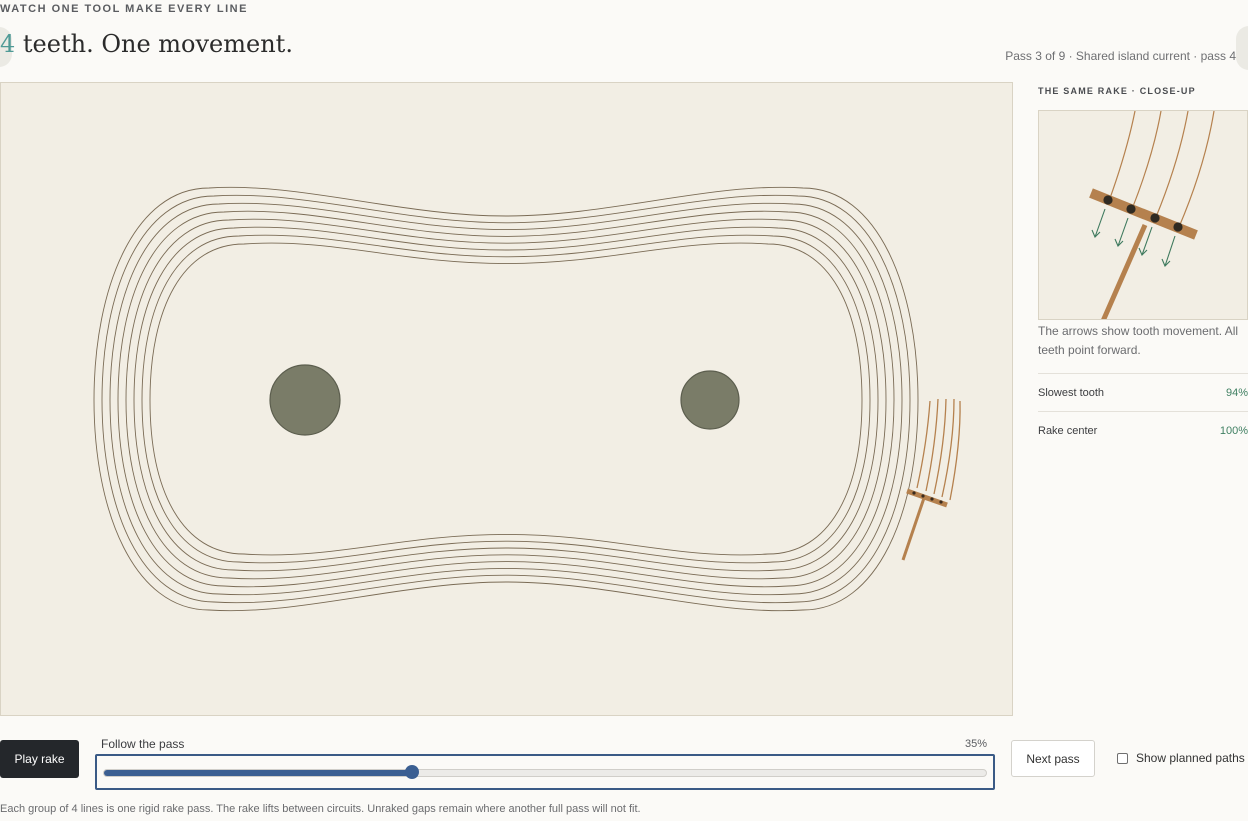 The height and width of the screenshot is (821, 1248). I want to click on stat-value: 100%, so click(1233, 430).